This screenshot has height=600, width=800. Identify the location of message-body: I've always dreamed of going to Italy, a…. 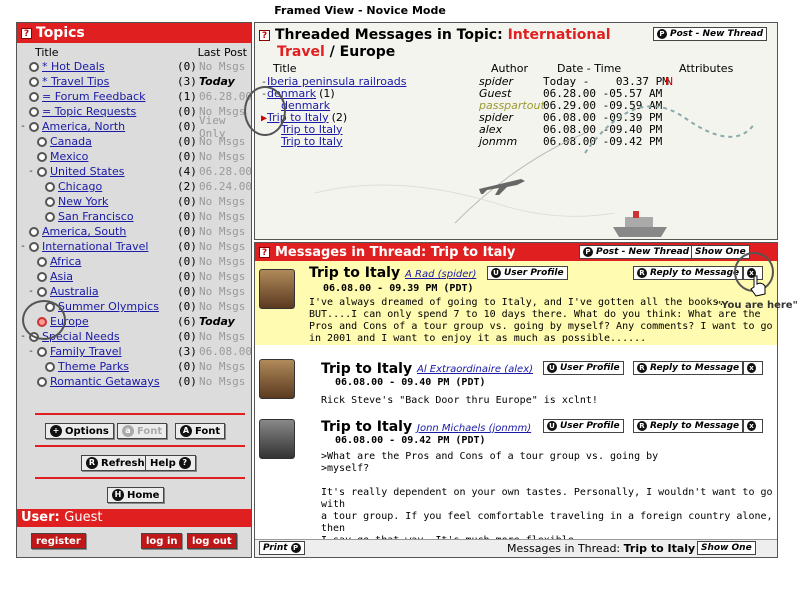
(541, 320).